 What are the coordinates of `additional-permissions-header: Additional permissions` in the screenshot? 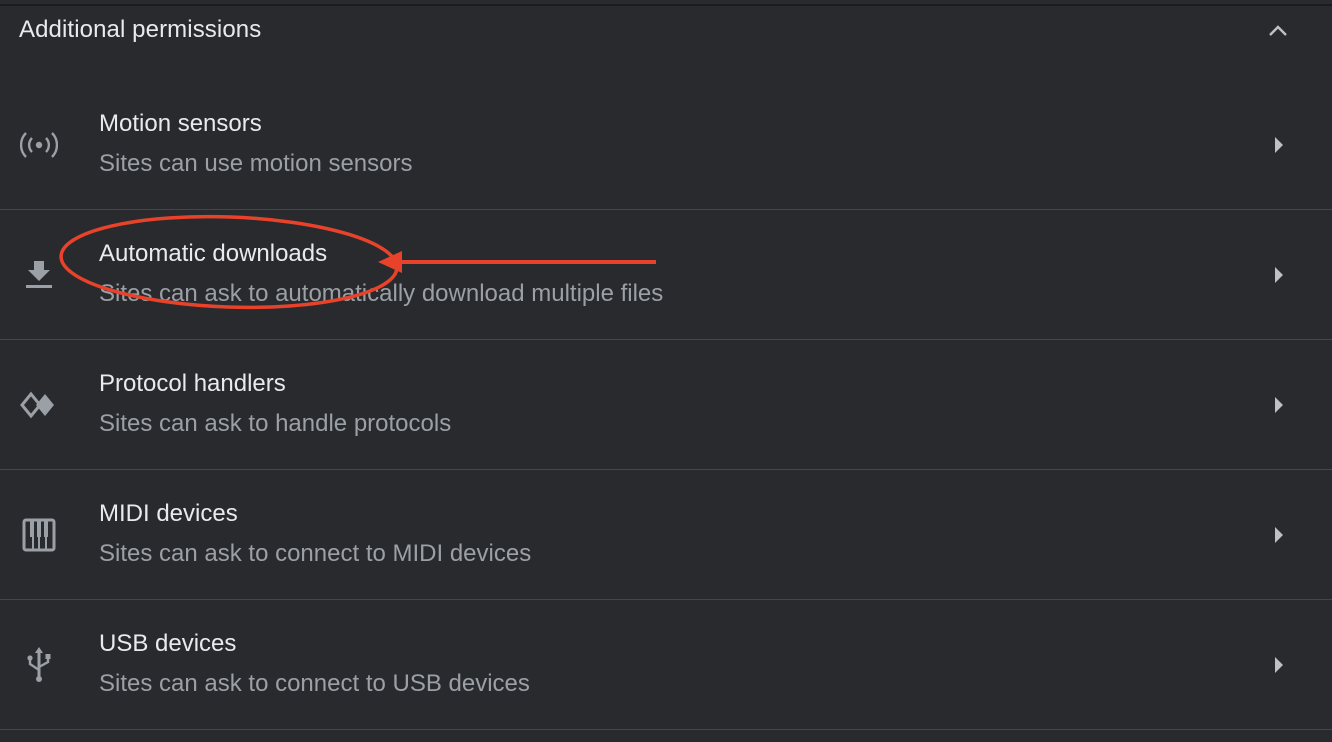 It's located at (666, 33).